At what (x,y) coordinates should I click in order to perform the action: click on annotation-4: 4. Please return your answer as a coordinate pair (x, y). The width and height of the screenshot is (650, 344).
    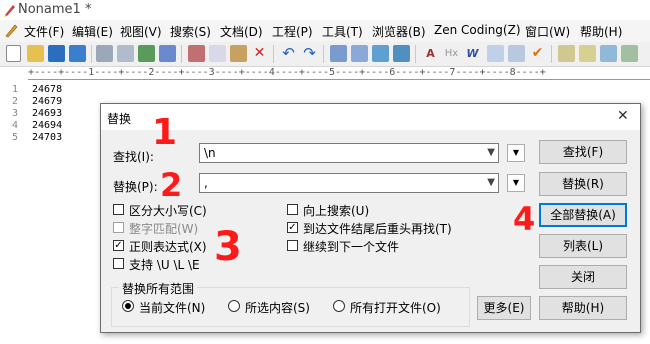
    Looking at the image, I should click on (524, 219).